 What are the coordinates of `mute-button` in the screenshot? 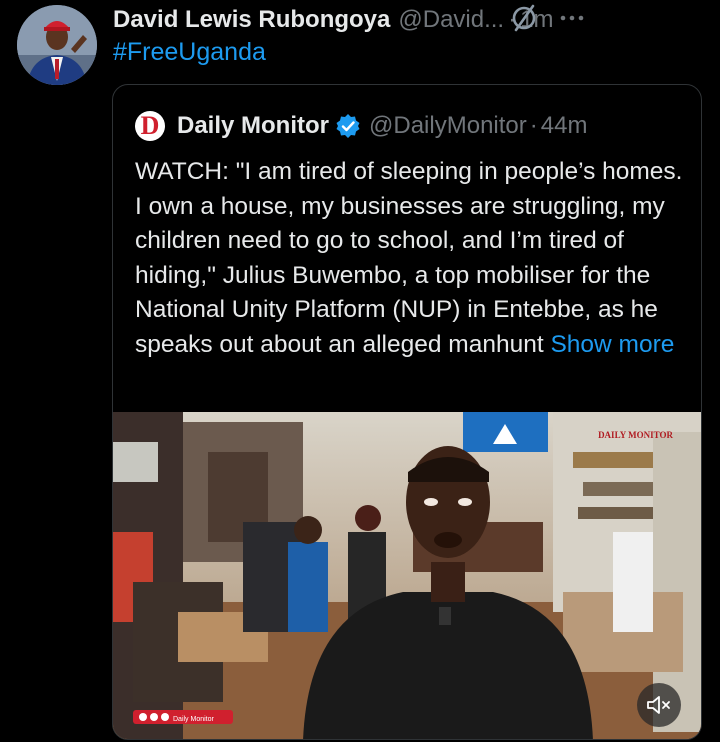 It's located at (659, 705).